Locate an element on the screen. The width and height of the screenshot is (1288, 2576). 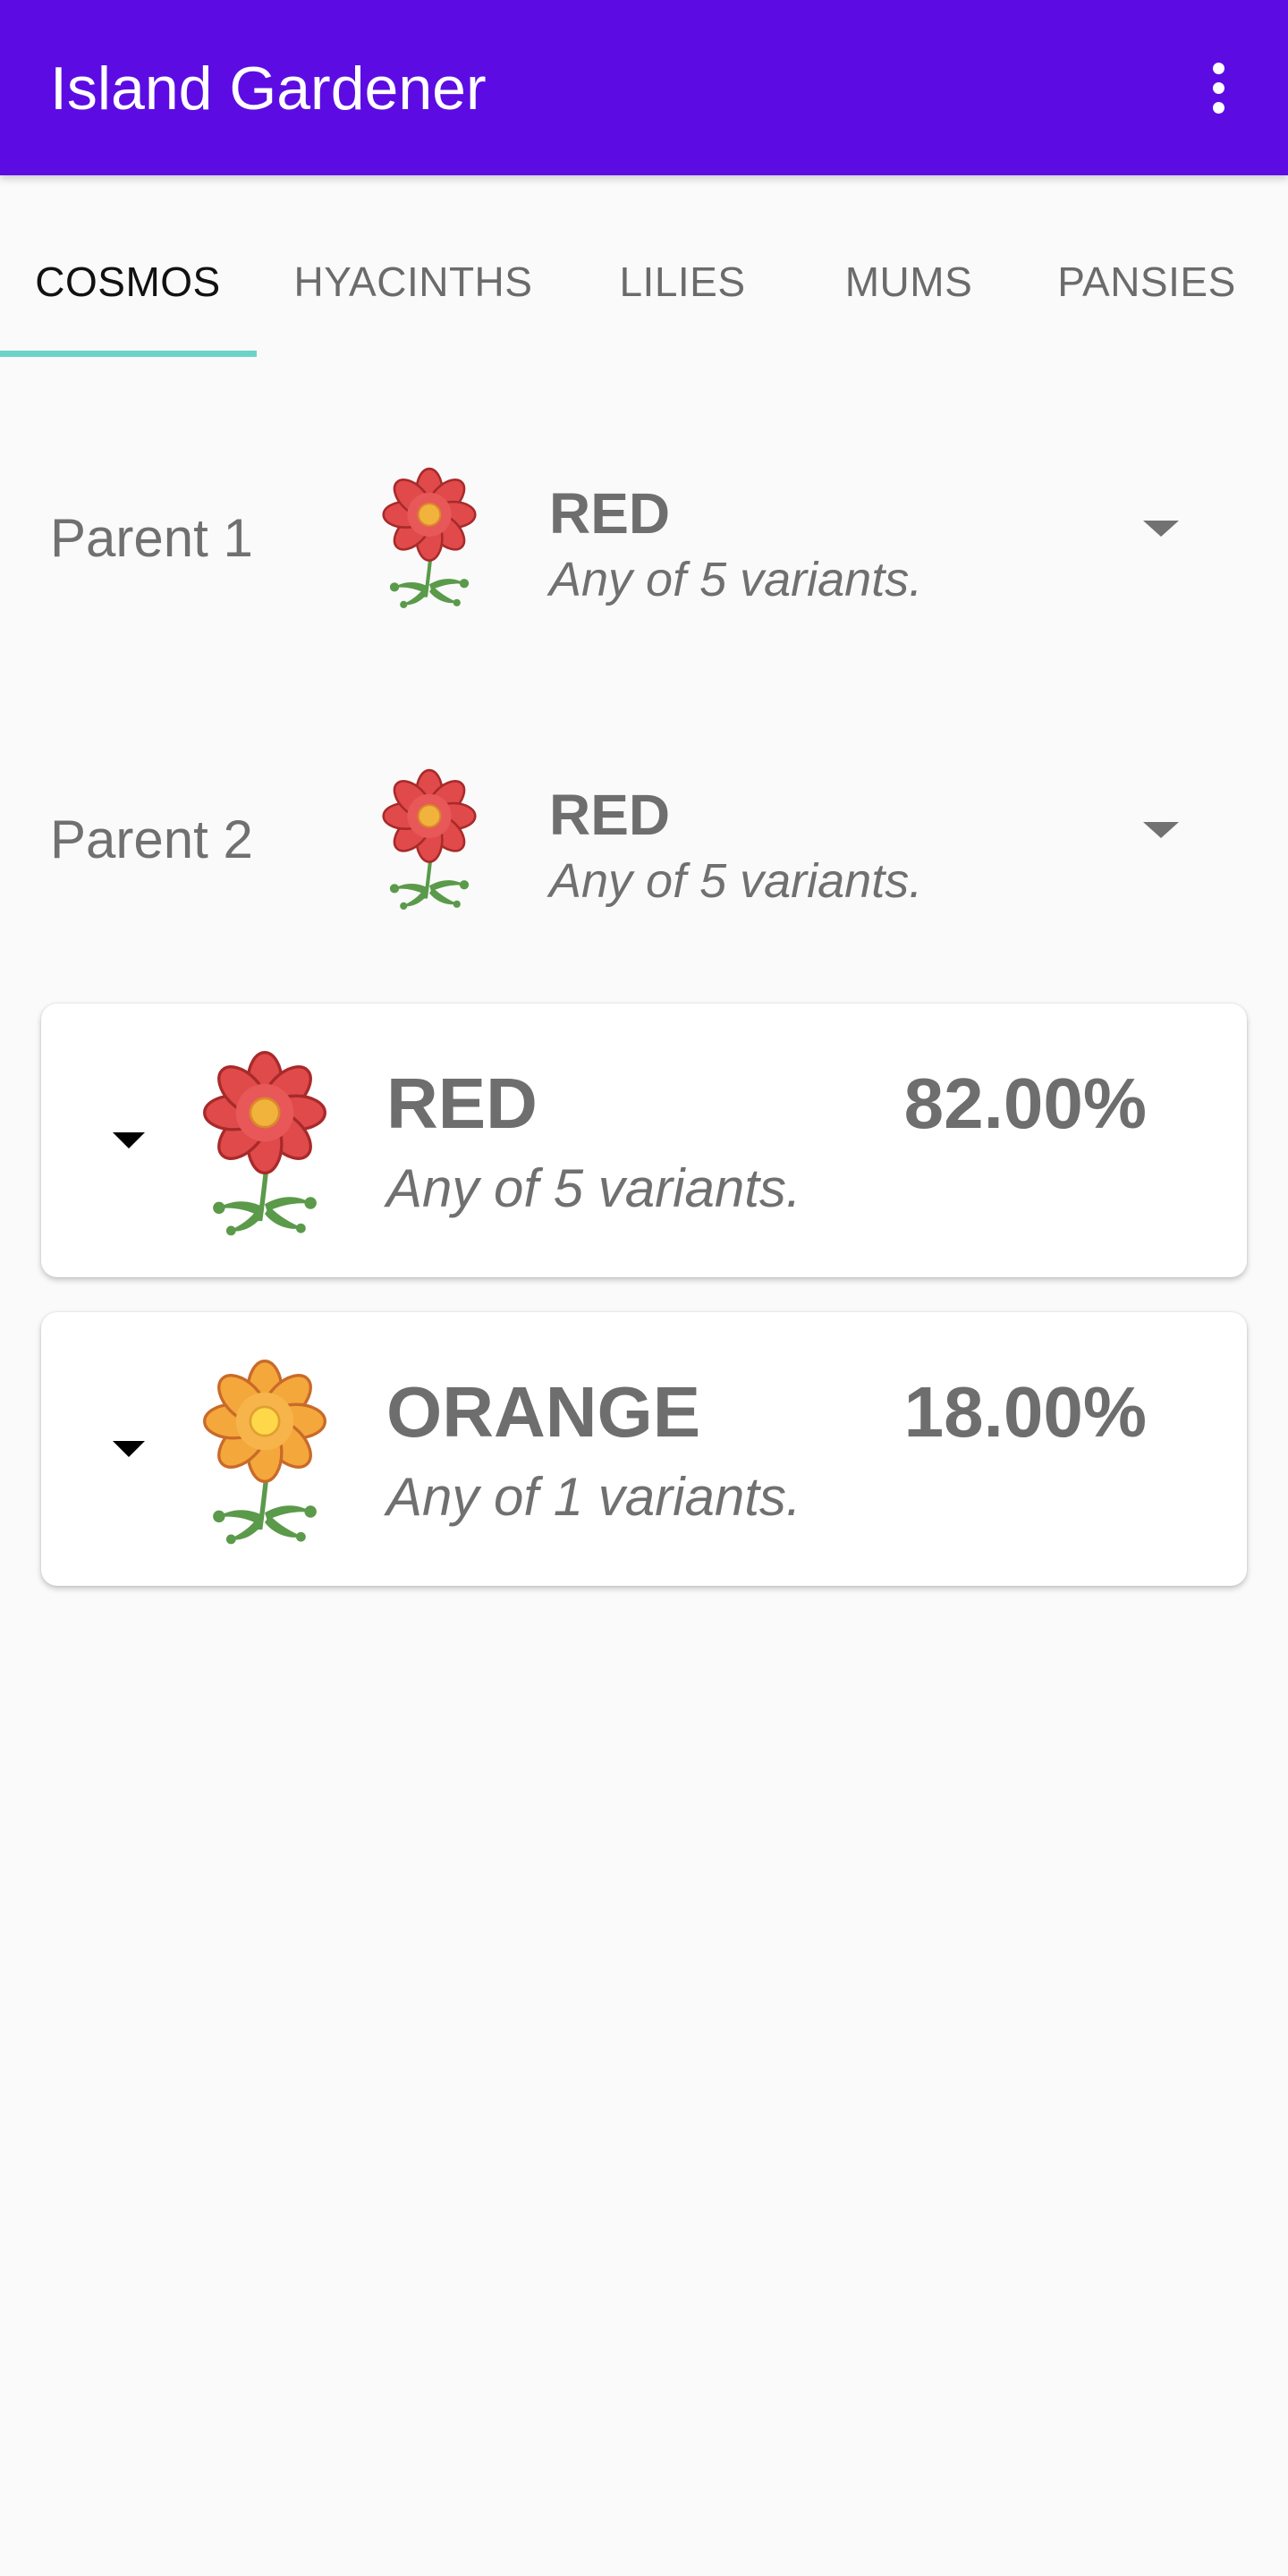
parent-2-selector: Parent 2 RED Any of 5 variants. is located at coordinates (644, 838).